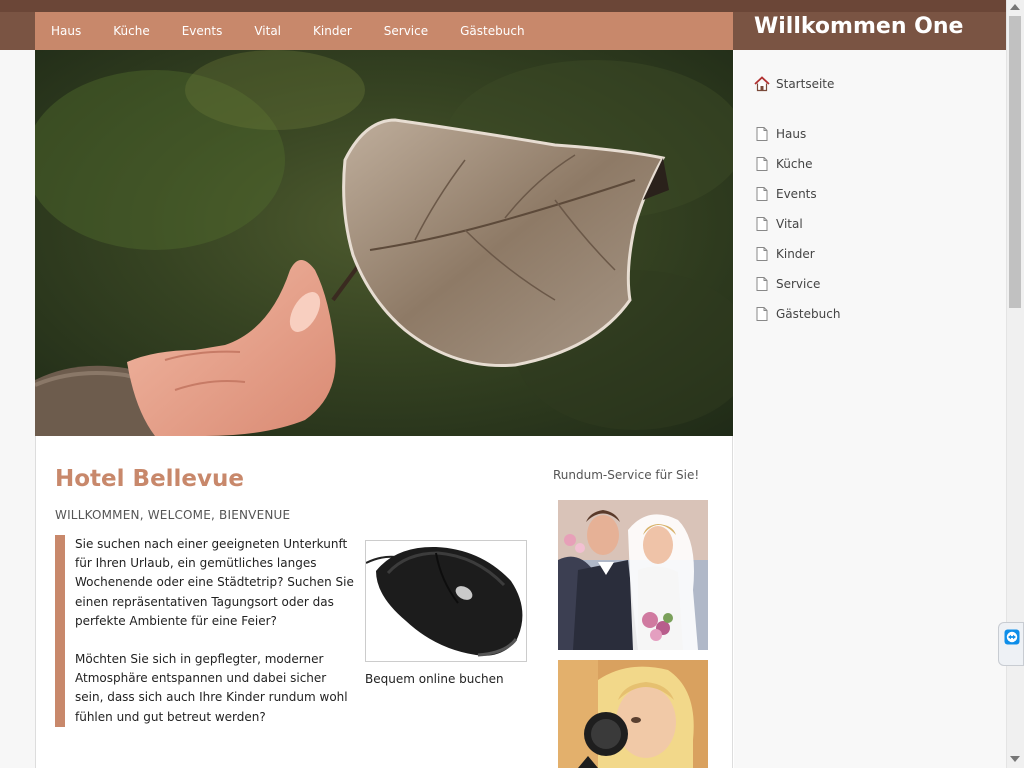 This screenshot has width=1024, height=768. What do you see at coordinates (267, 31) in the screenshot?
I see `nav-item-vital: Vital` at bounding box center [267, 31].